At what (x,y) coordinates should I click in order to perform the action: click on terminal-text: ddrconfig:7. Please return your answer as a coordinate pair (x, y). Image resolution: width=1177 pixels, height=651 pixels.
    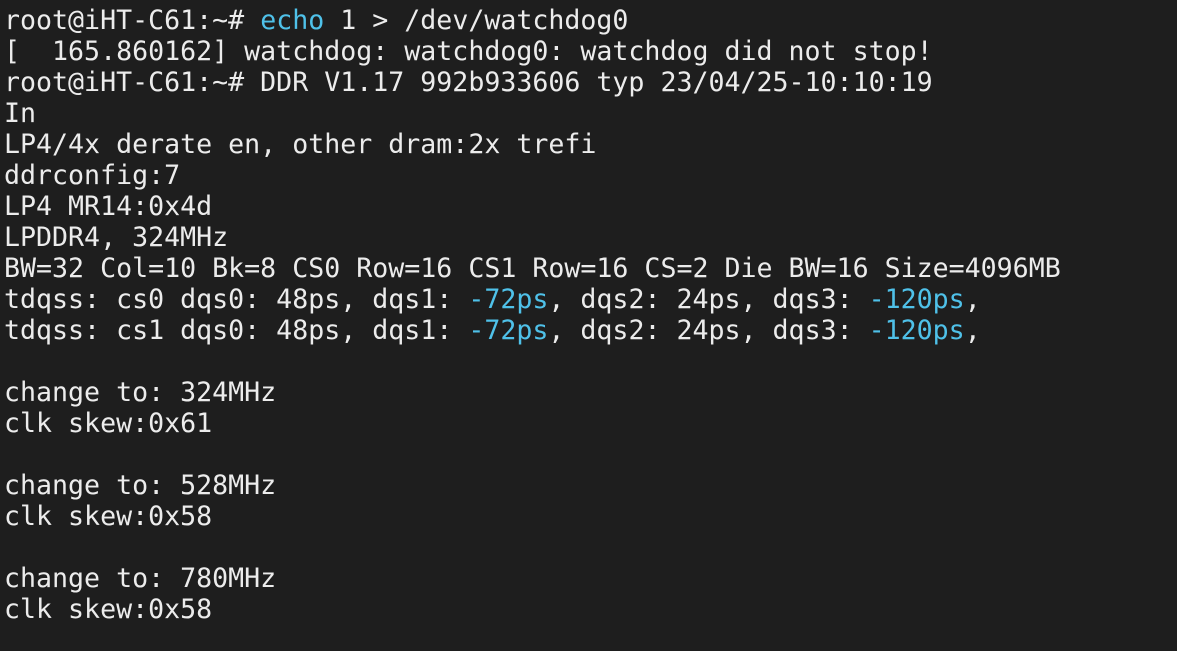
    Looking at the image, I should click on (92, 175).